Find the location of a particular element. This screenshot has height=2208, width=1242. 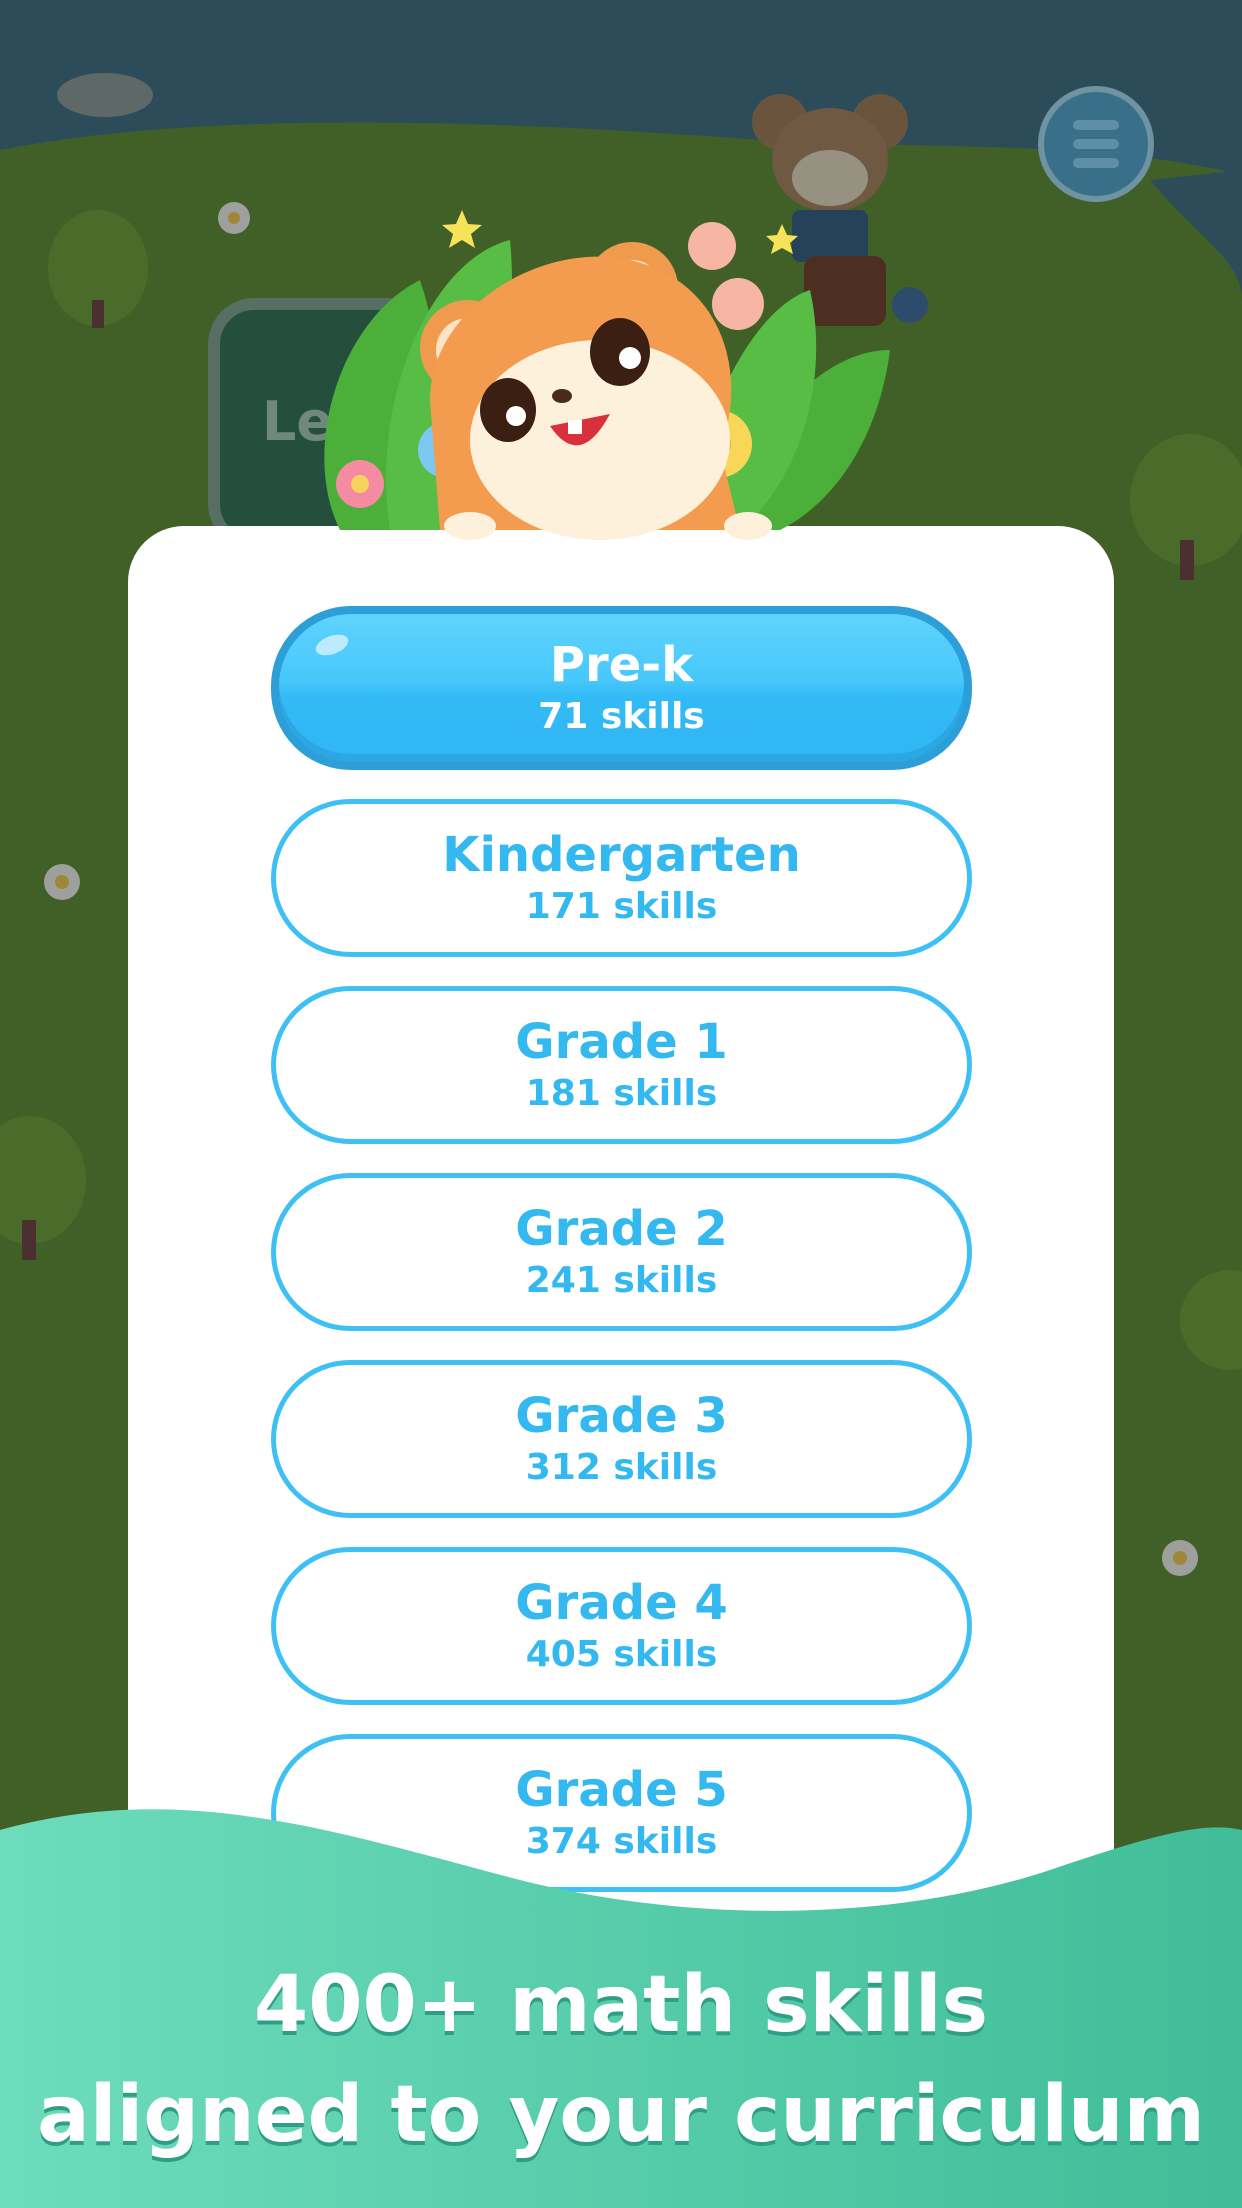

grade-name: Grade 3 is located at coordinates (621, 1416).